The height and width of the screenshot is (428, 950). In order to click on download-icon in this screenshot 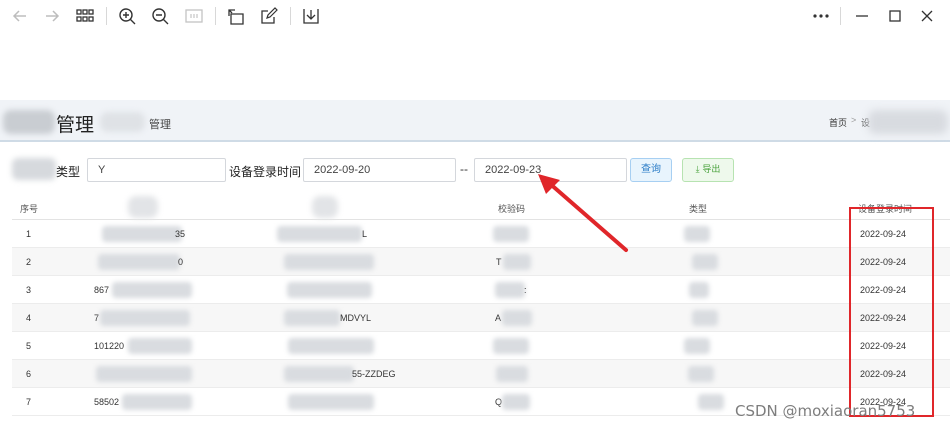, I will do `click(311, 16)`.